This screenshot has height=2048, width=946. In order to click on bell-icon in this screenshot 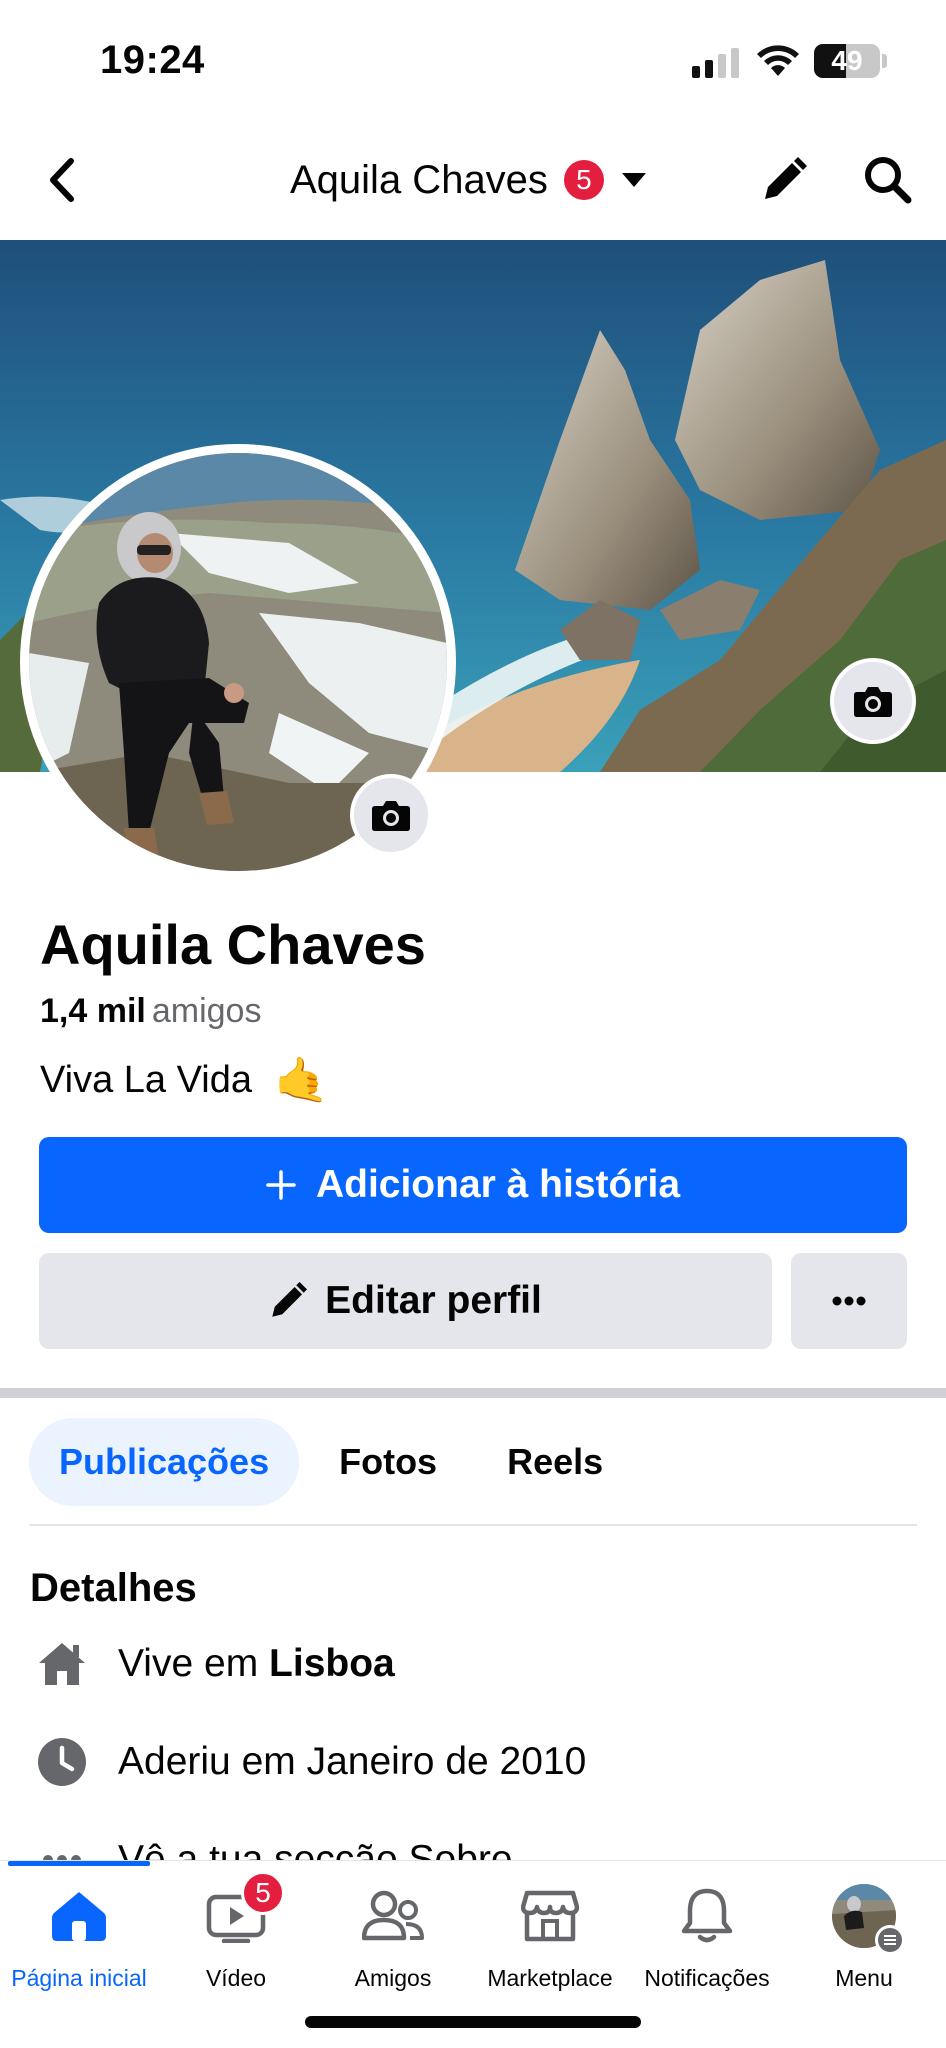, I will do `click(707, 1916)`.